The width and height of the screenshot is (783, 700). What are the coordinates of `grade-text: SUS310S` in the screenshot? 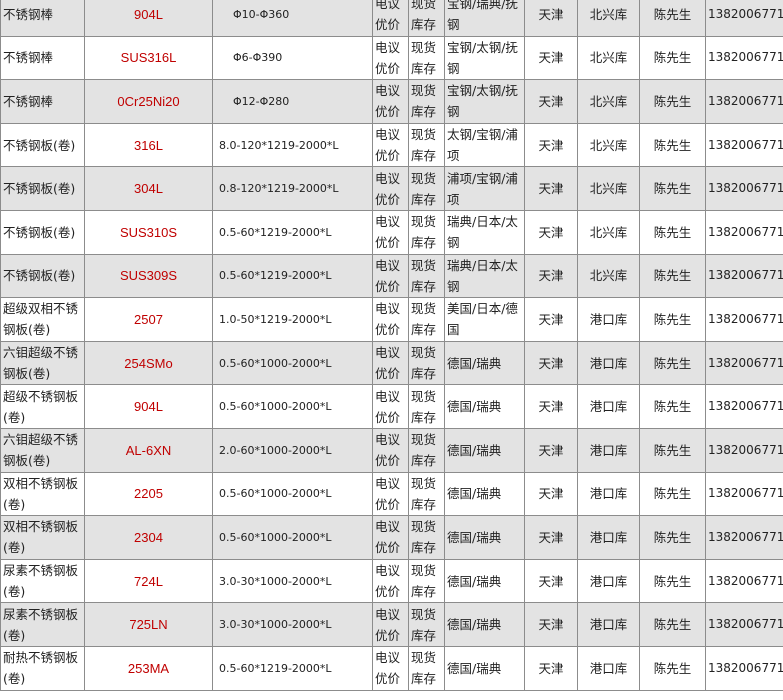 It's located at (148, 232).